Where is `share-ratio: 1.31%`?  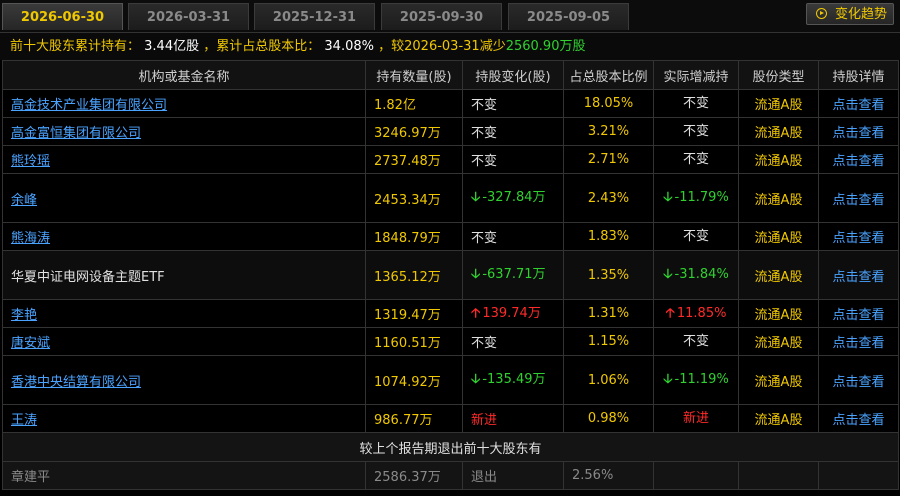
share-ratio: 1.31% is located at coordinates (608, 313).